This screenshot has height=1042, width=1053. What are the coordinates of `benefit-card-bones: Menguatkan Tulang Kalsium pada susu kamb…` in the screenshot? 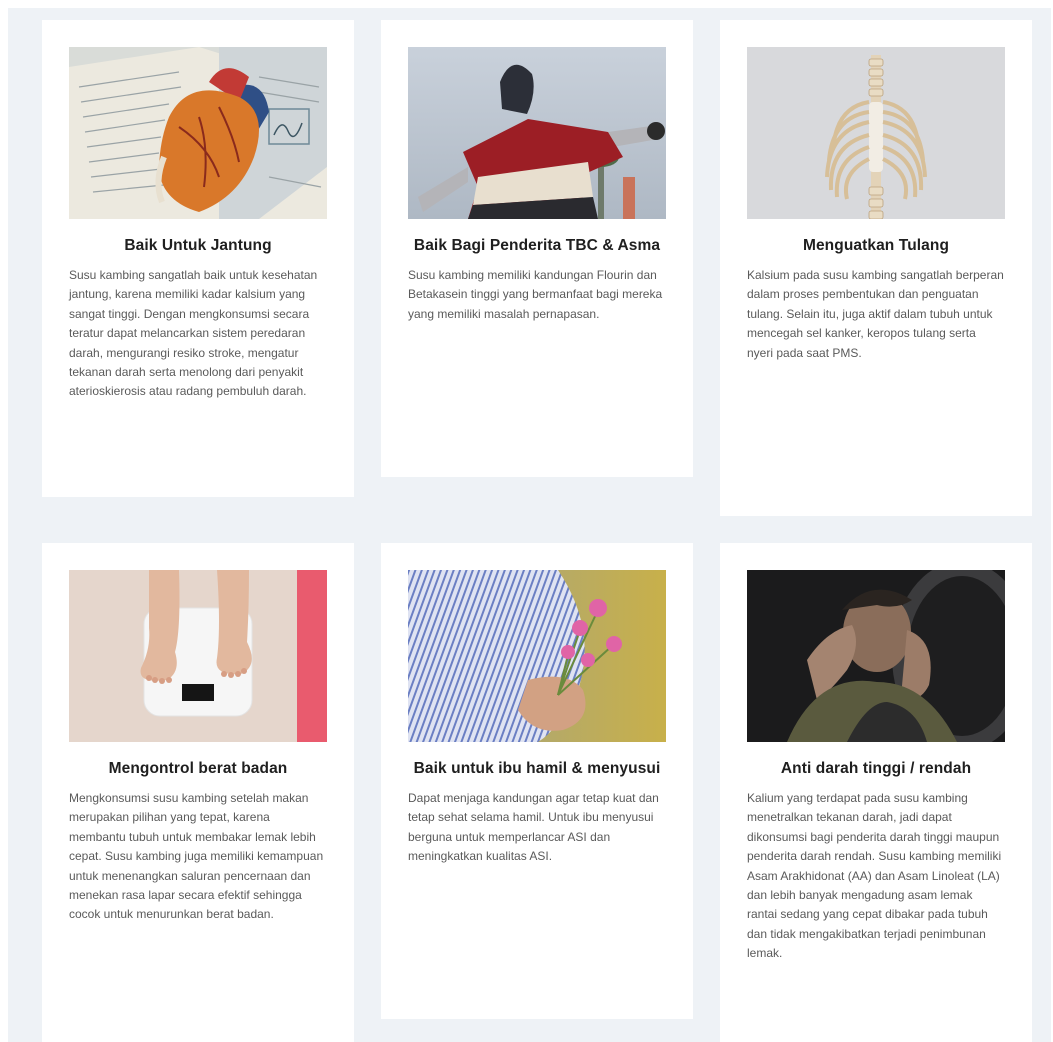 It's located at (876, 268).